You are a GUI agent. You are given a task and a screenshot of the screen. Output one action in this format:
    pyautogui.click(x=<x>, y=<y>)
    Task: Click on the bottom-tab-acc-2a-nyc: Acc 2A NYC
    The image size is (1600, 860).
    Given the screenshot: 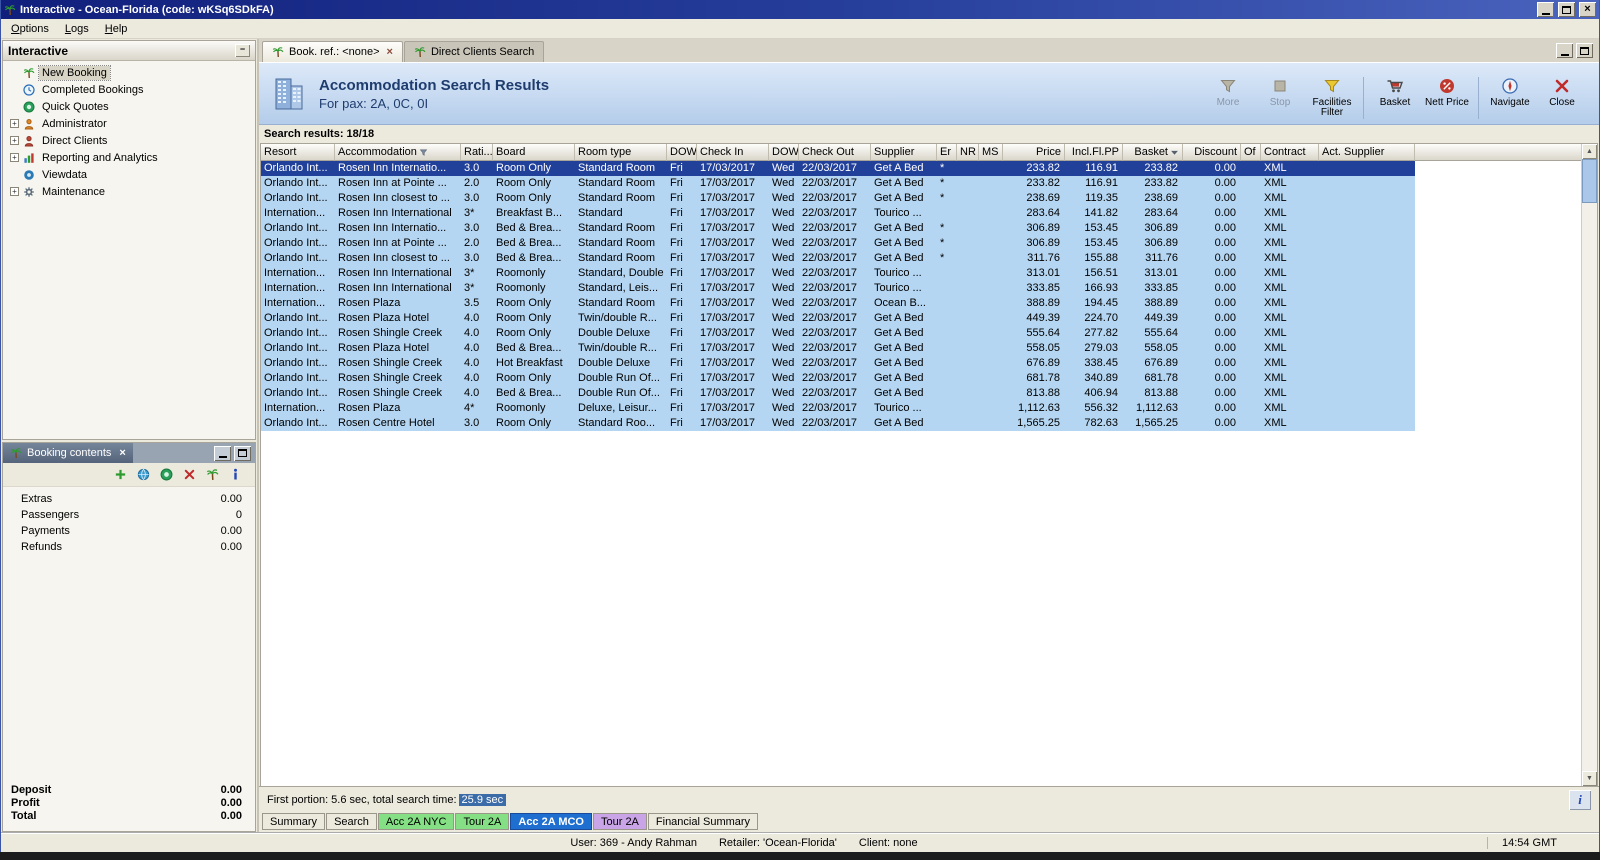 What is the action you would take?
    pyautogui.click(x=416, y=821)
    